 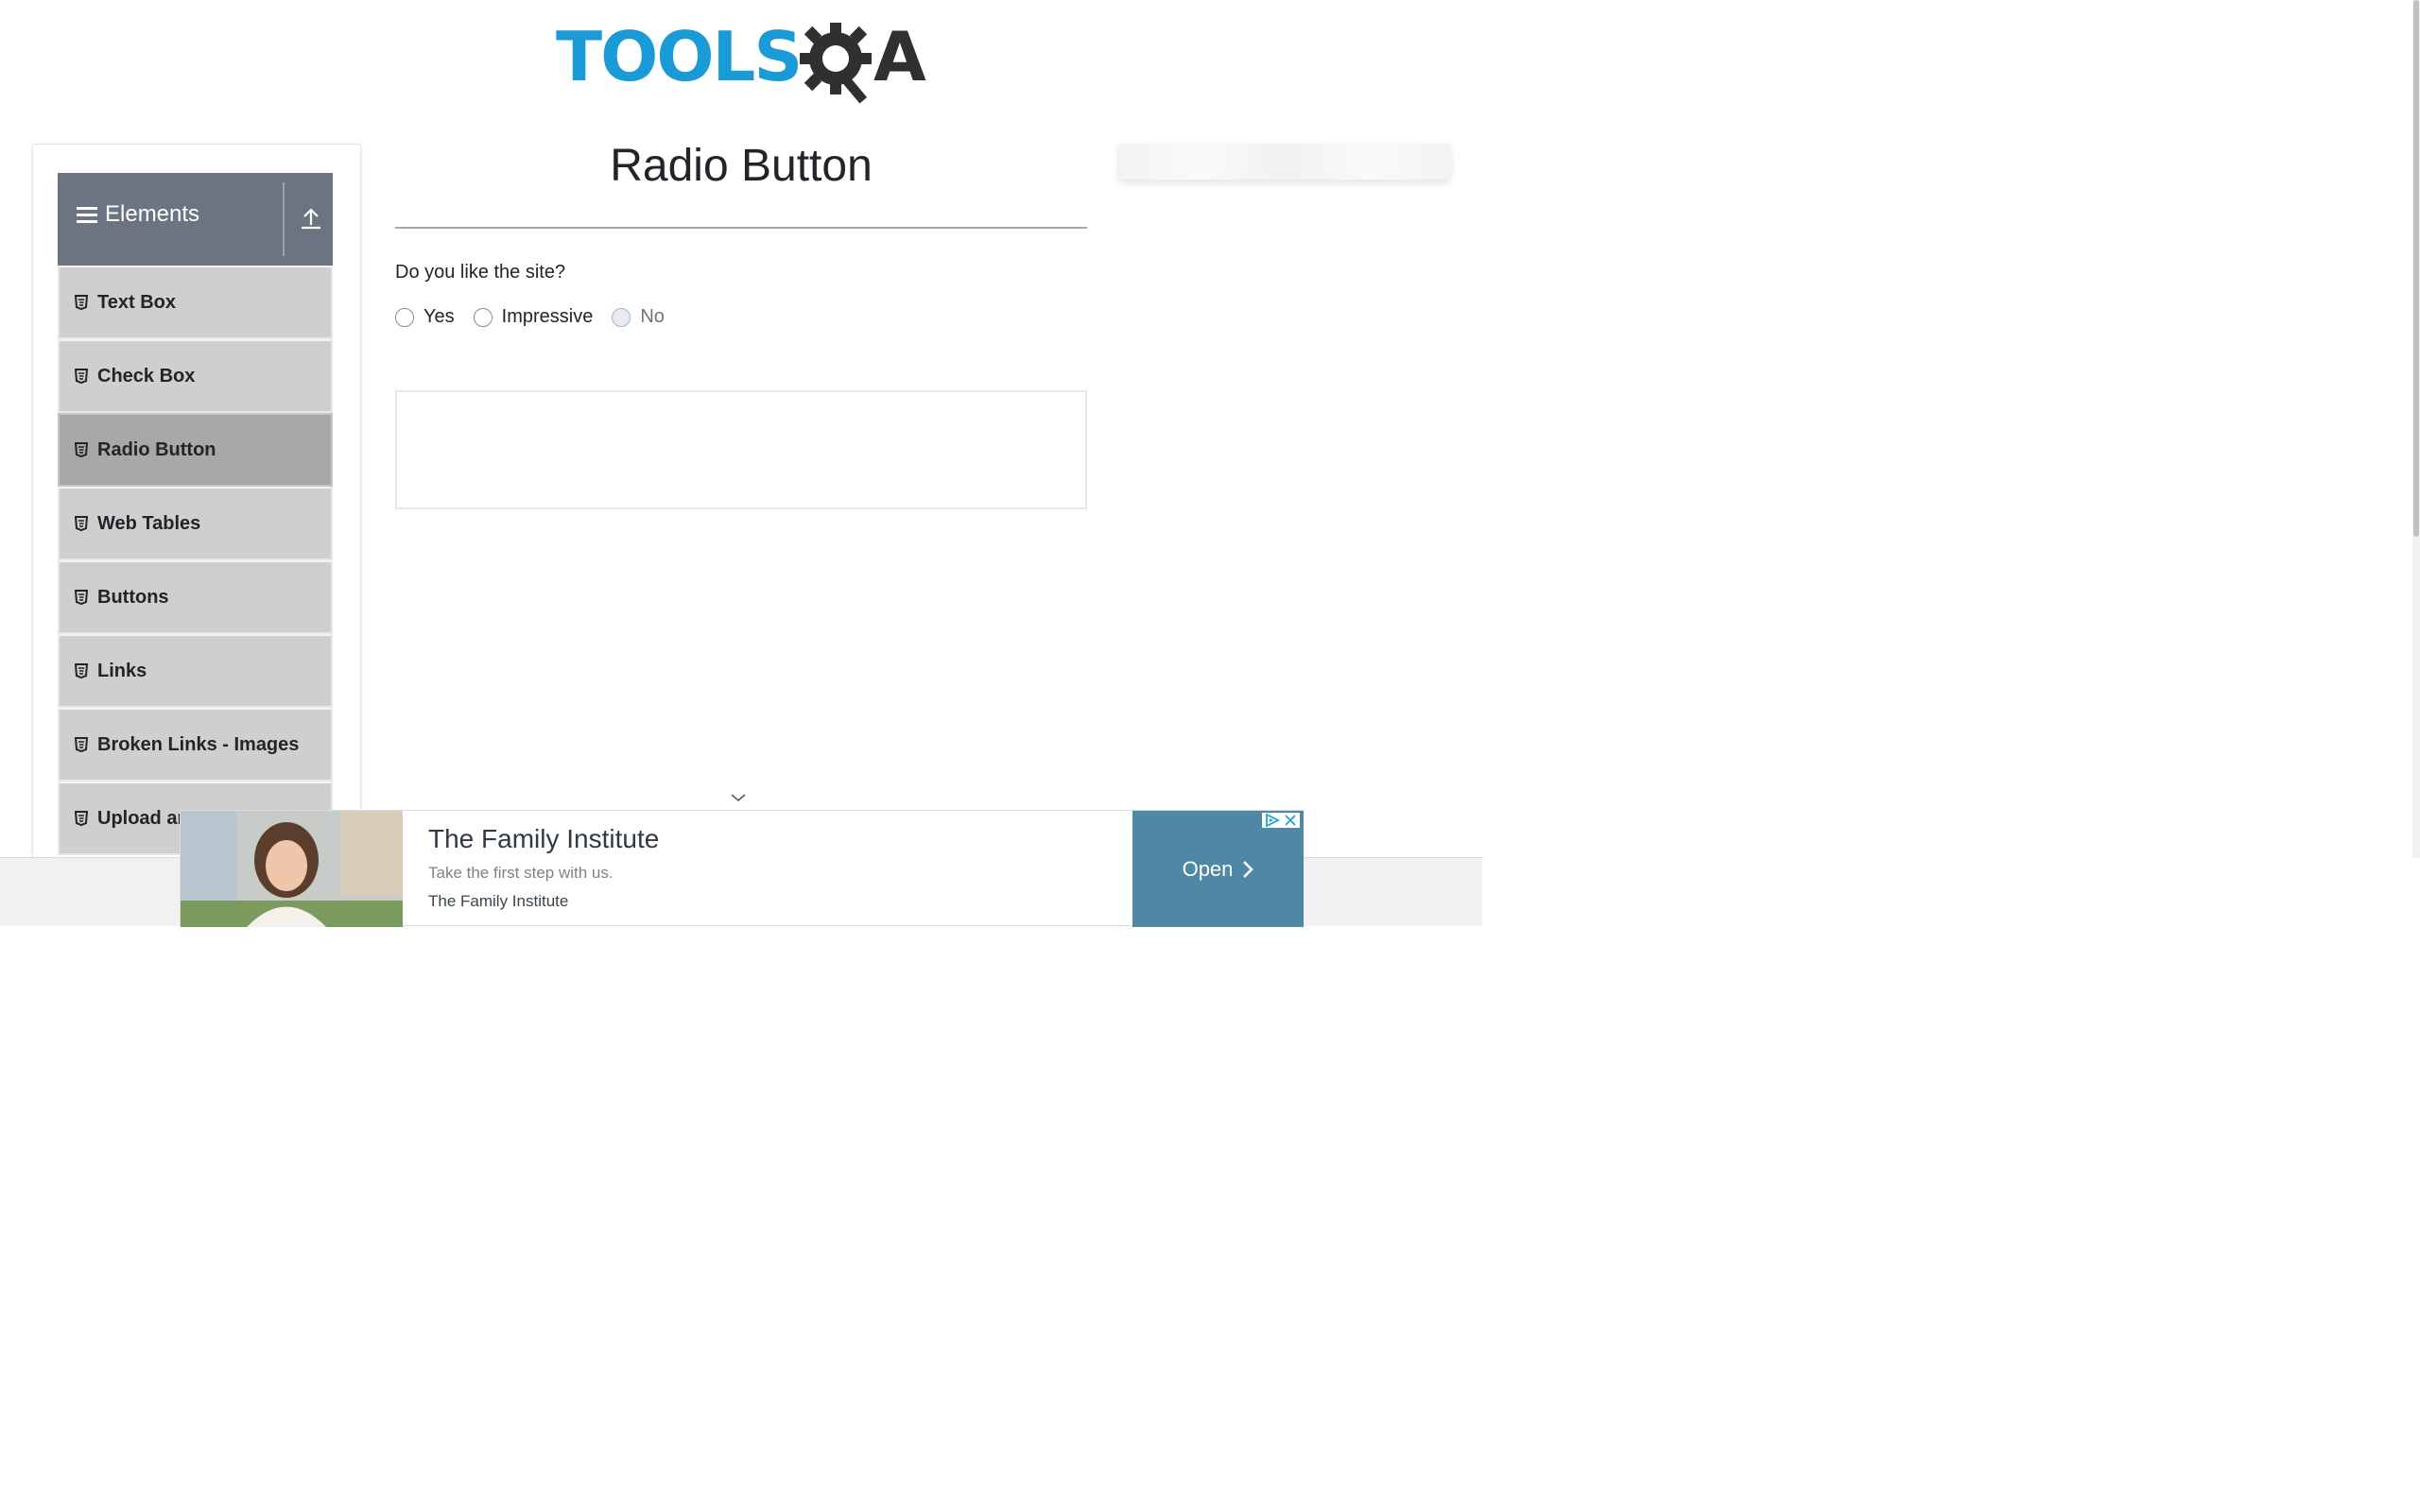 What do you see at coordinates (543, 839) in the screenshot?
I see `ad-title: The Family Institute` at bounding box center [543, 839].